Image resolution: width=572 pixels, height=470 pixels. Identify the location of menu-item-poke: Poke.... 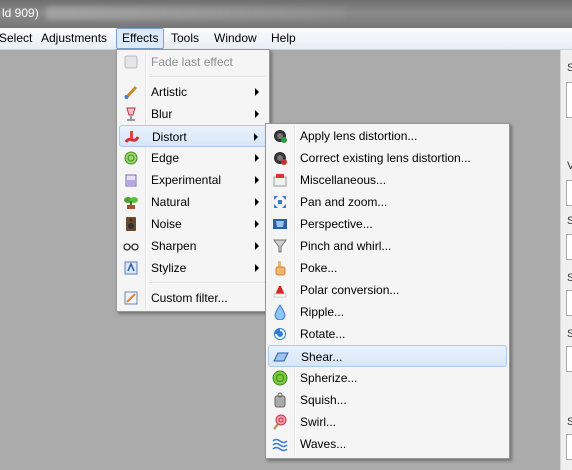
(387, 268).